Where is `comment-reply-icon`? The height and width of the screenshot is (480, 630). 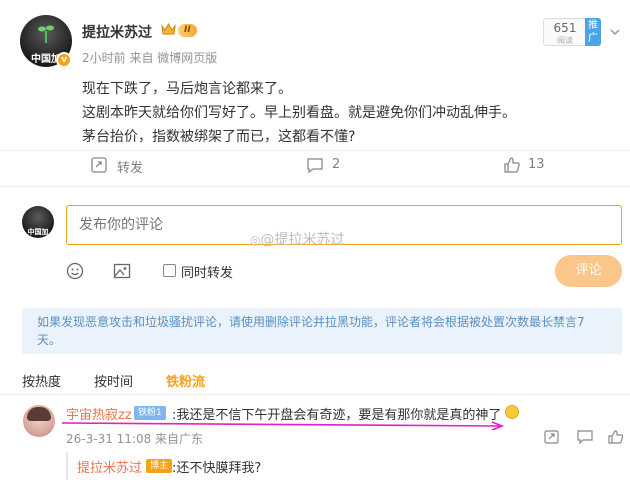 comment-reply-icon is located at coordinates (585, 437).